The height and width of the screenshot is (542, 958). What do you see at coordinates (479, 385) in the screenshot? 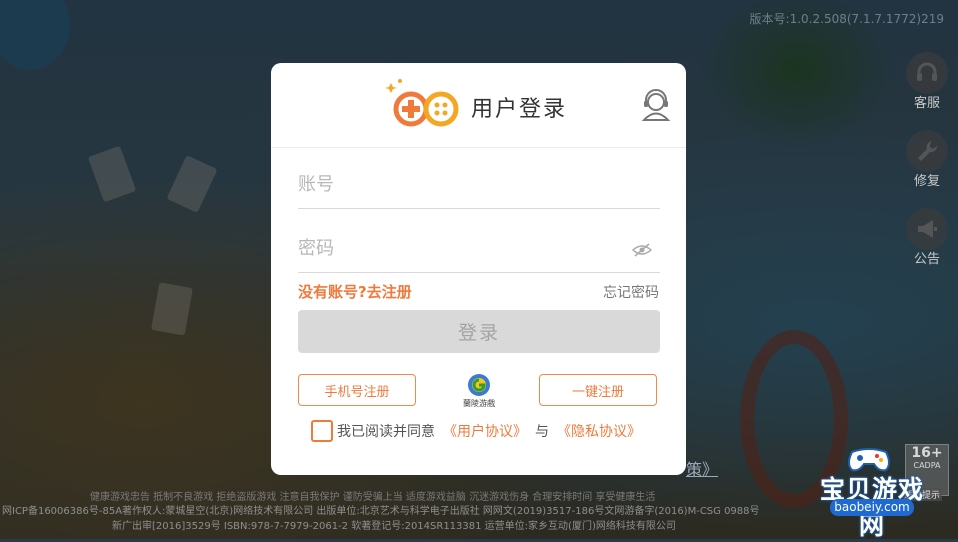
I see `publisher-logo-icon` at bounding box center [479, 385].